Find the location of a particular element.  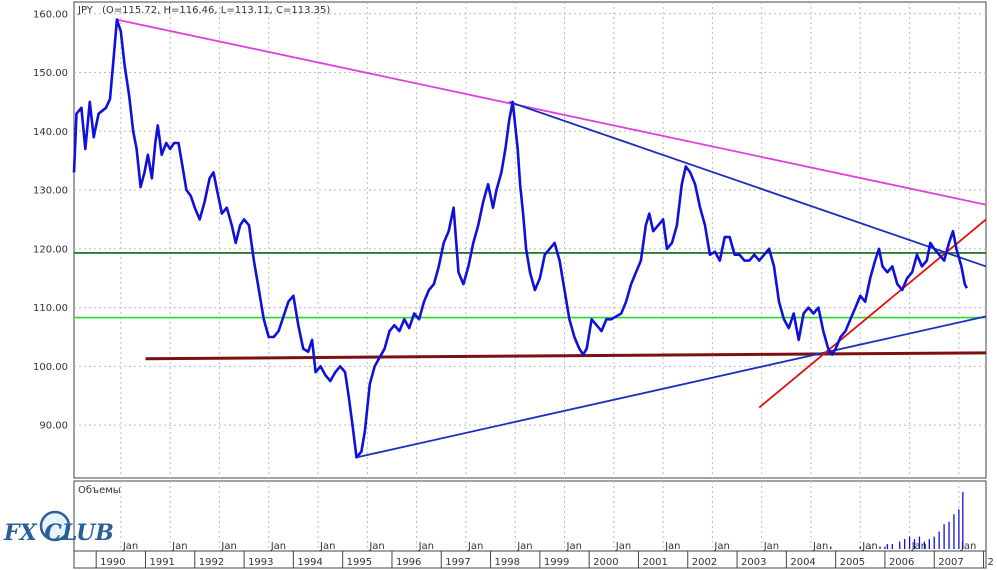

x-year-label: 2000 is located at coordinates (605, 562).